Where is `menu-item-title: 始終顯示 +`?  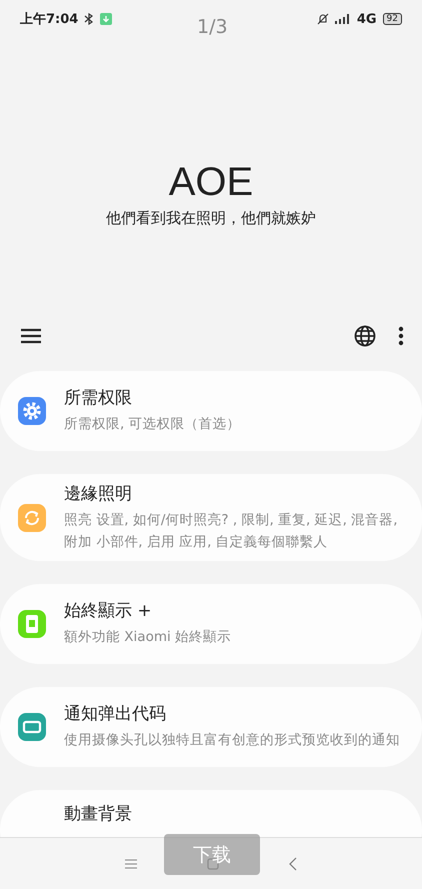
menu-item-title: 始終顯示 + is located at coordinates (108, 611).